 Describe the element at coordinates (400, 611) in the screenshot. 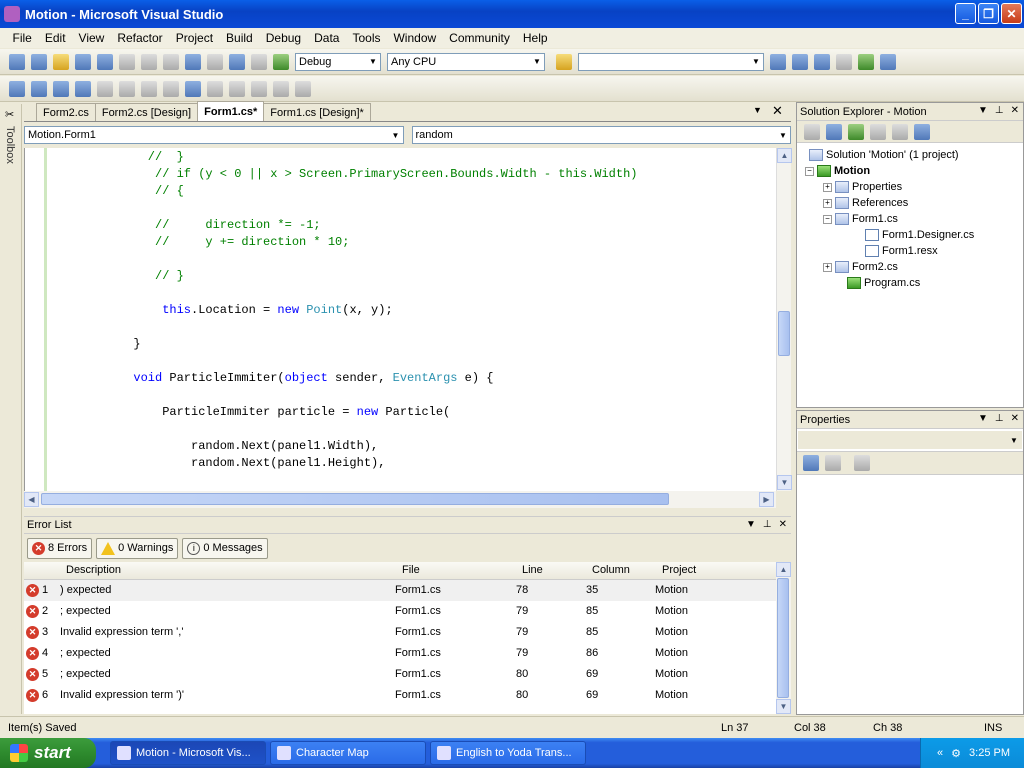

I see `error-row: ✕ 2 ; expected Form1.cs 79 85 Motion` at that location.